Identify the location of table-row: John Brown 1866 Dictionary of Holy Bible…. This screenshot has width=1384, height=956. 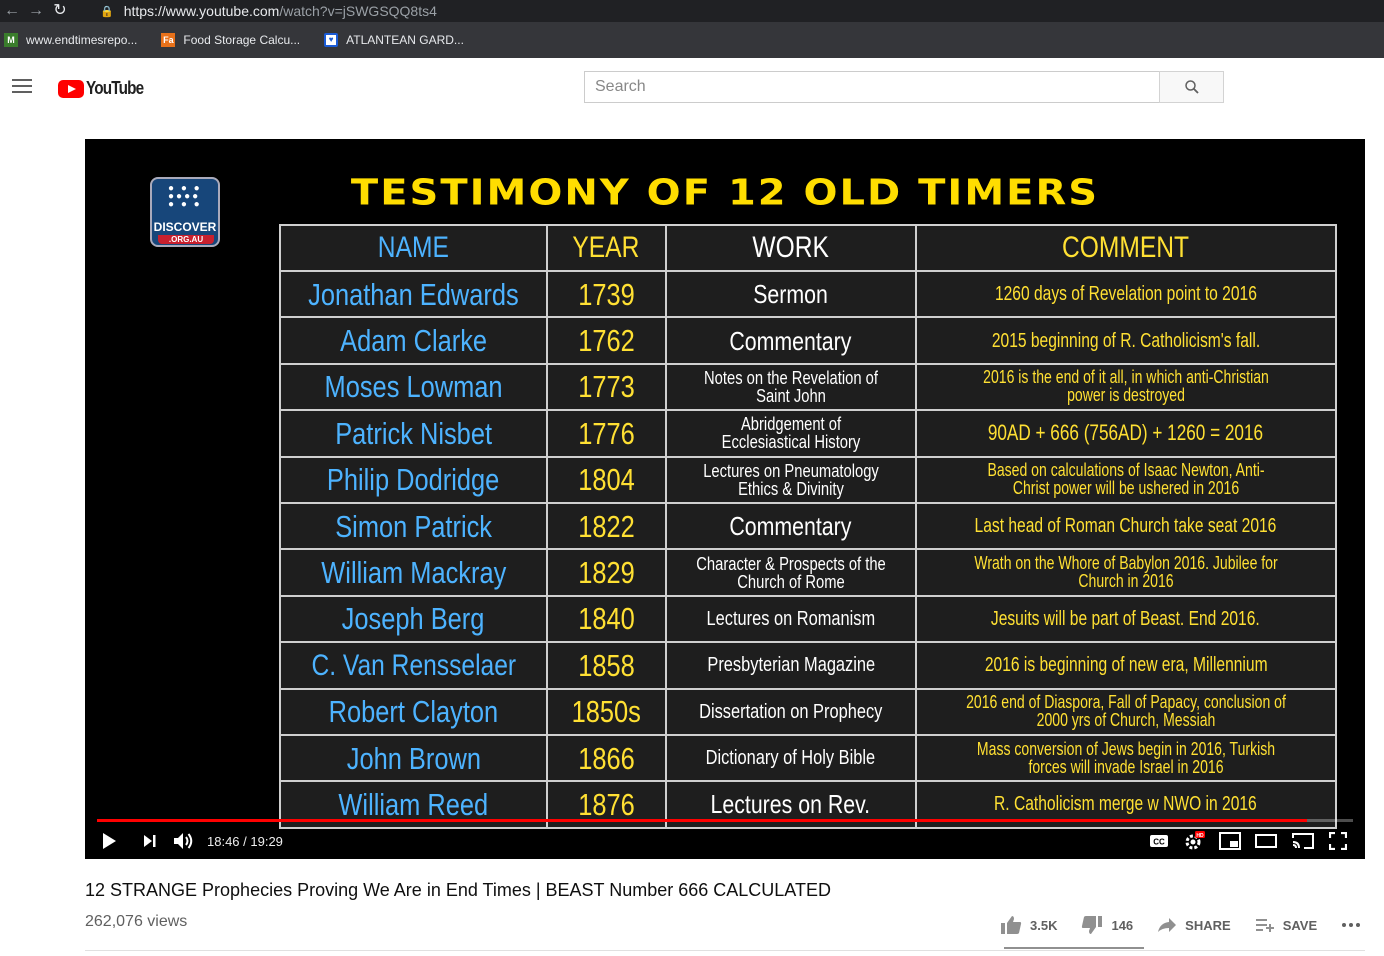
(808, 758).